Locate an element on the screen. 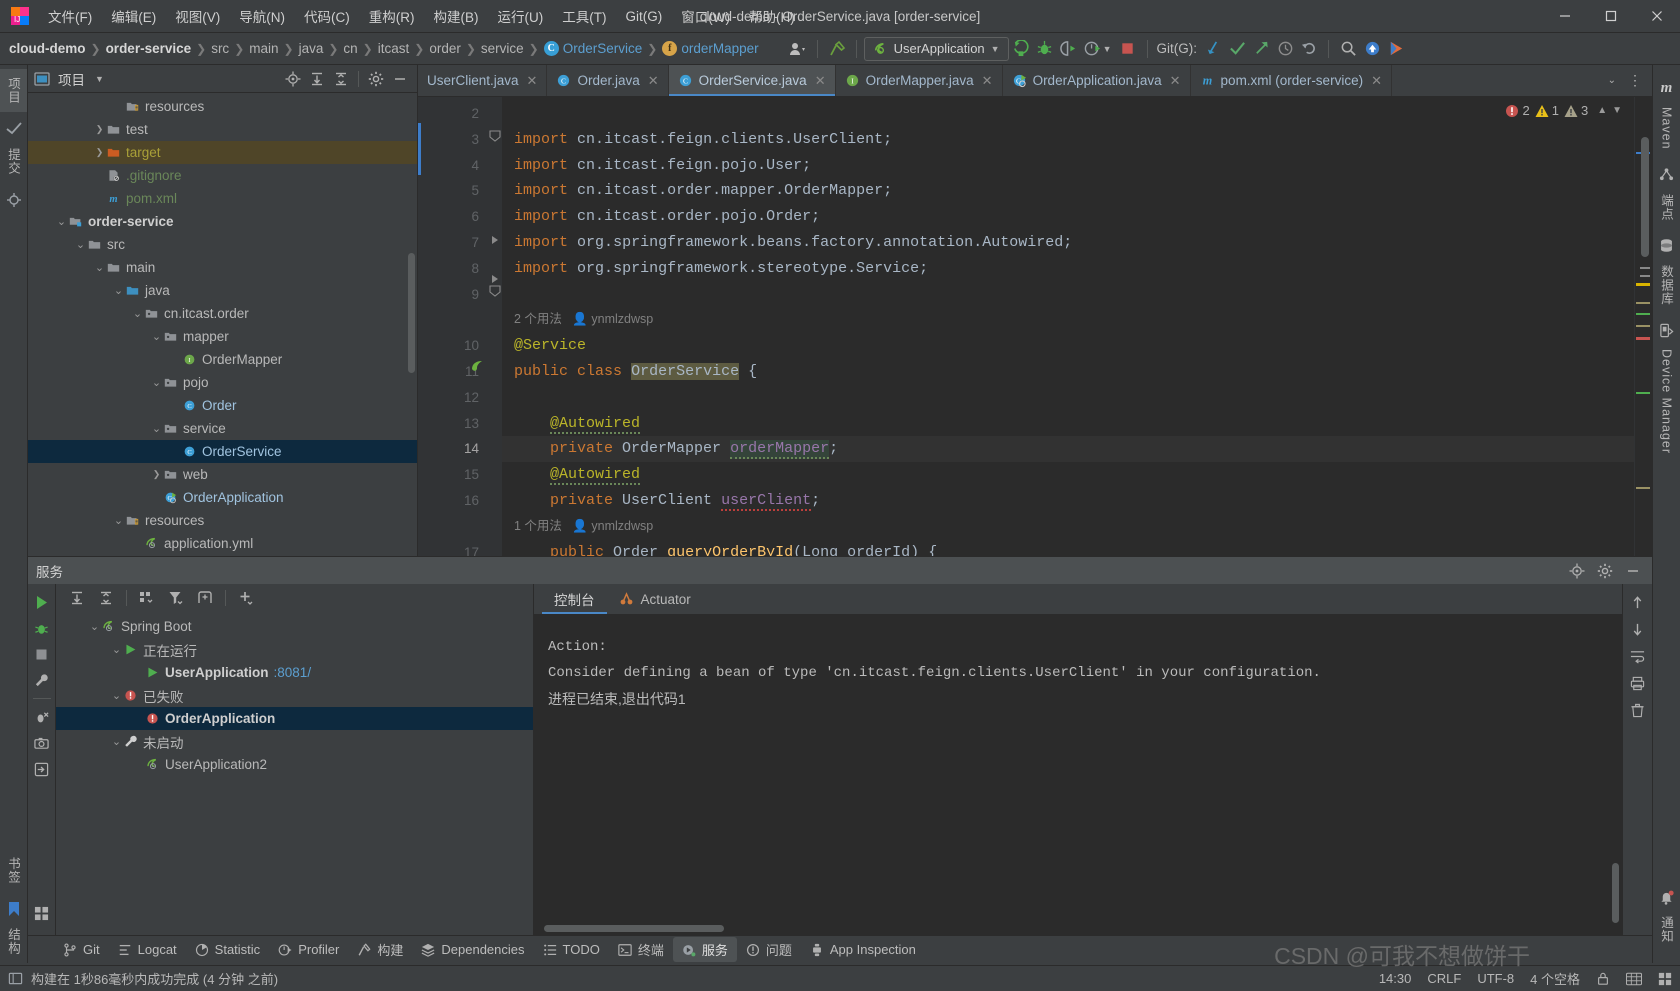 The width and height of the screenshot is (1680, 991). bottom-tab-app-inspection: App Inspection is located at coordinates (863, 949).